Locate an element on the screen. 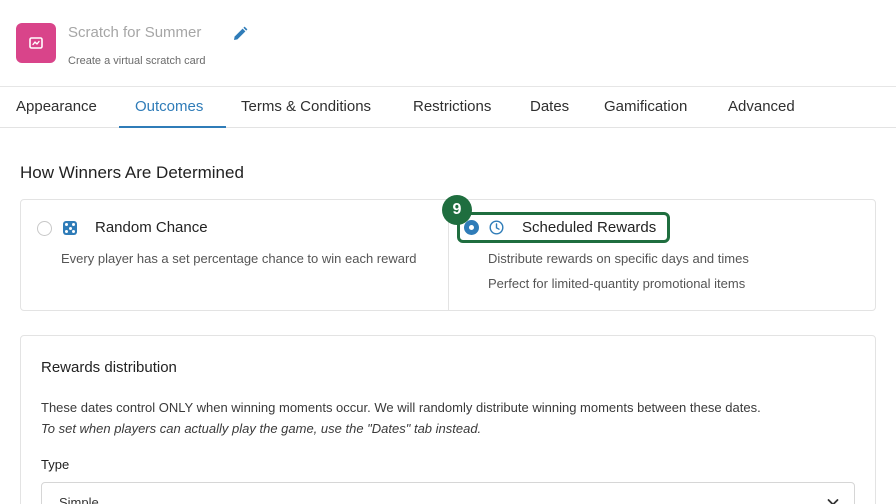 The width and height of the screenshot is (896, 504). scheduled-rewards-radio is located at coordinates (471, 227).